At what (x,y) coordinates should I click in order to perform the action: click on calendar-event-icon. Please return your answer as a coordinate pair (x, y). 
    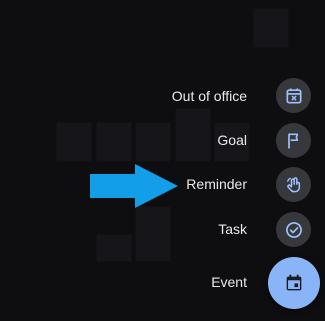
    Looking at the image, I should click on (294, 282).